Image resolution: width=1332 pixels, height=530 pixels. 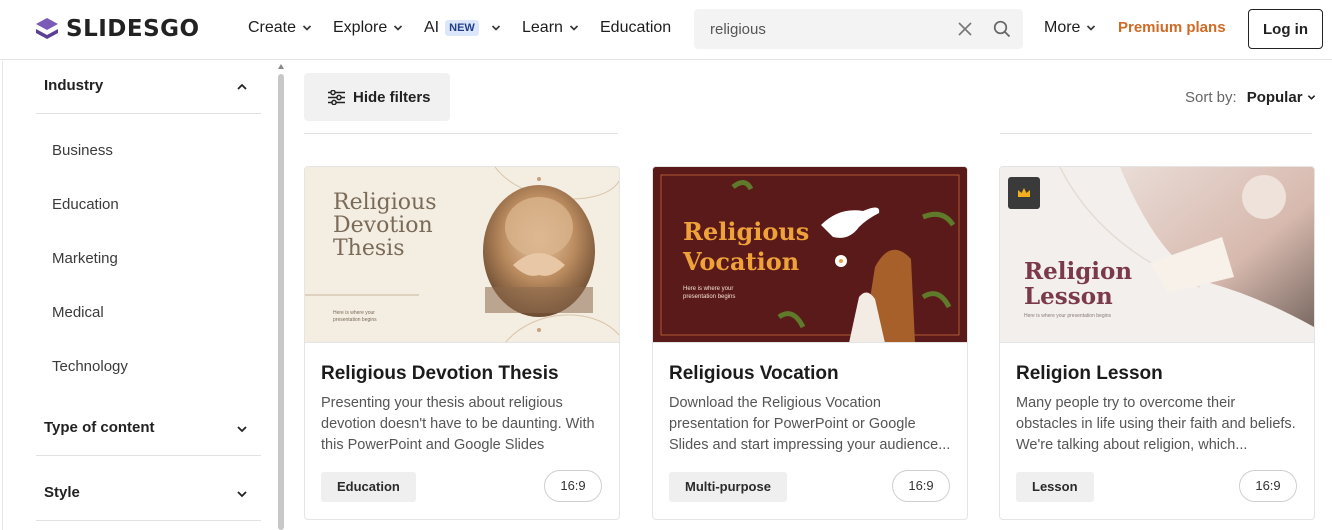 What do you see at coordinates (1068, 296) in the screenshot?
I see `thumb-title-line2: Lesson` at bounding box center [1068, 296].